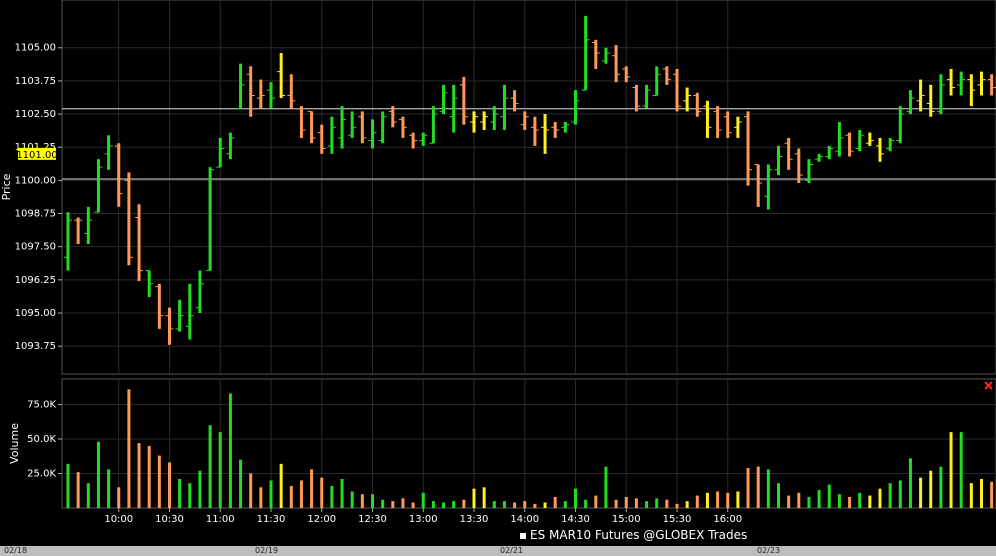 The height and width of the screenshot is (556, 996). Describe the element at coordinates (118, 519) in the screenshot. I see `time-tick-label: 10:00` at that location.